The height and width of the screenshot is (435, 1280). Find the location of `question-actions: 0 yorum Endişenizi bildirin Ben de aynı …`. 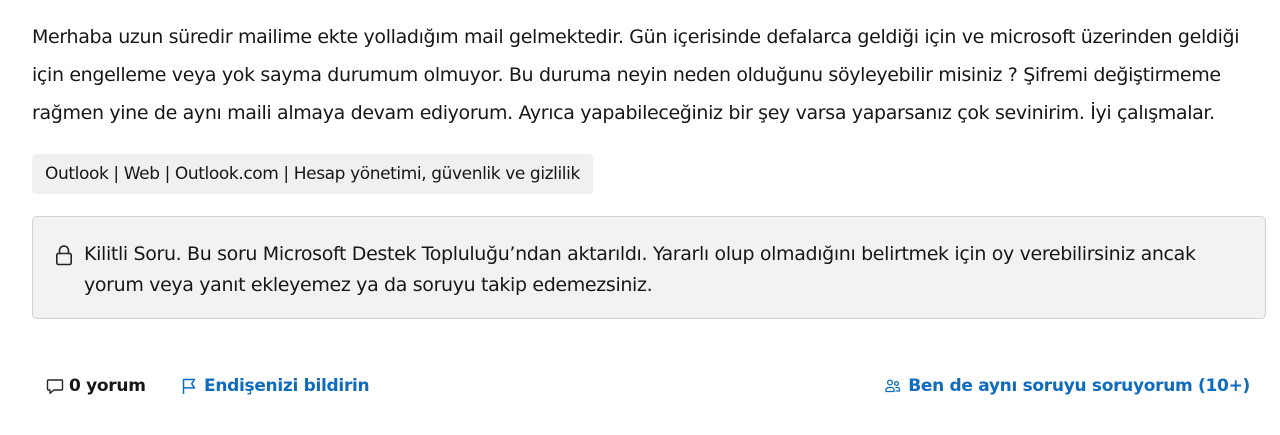

question-actions: 0 yorum Endişenizi bildirin Ben de aynı … is located at coordinates (642, 386).